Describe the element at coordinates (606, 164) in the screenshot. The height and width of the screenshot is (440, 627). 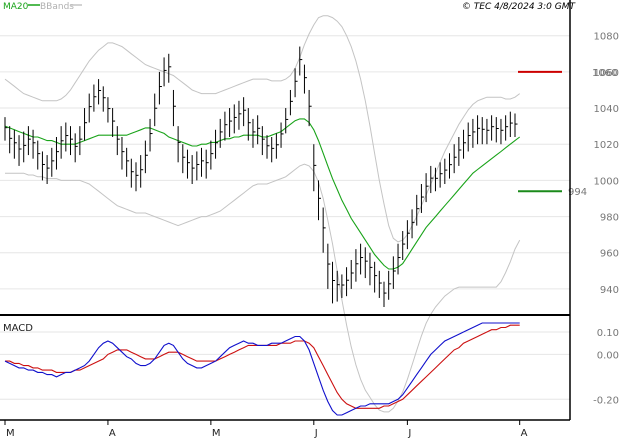
I see `price-axis: 940 960 980 1000 1020 1040 1060 1080` at that location.